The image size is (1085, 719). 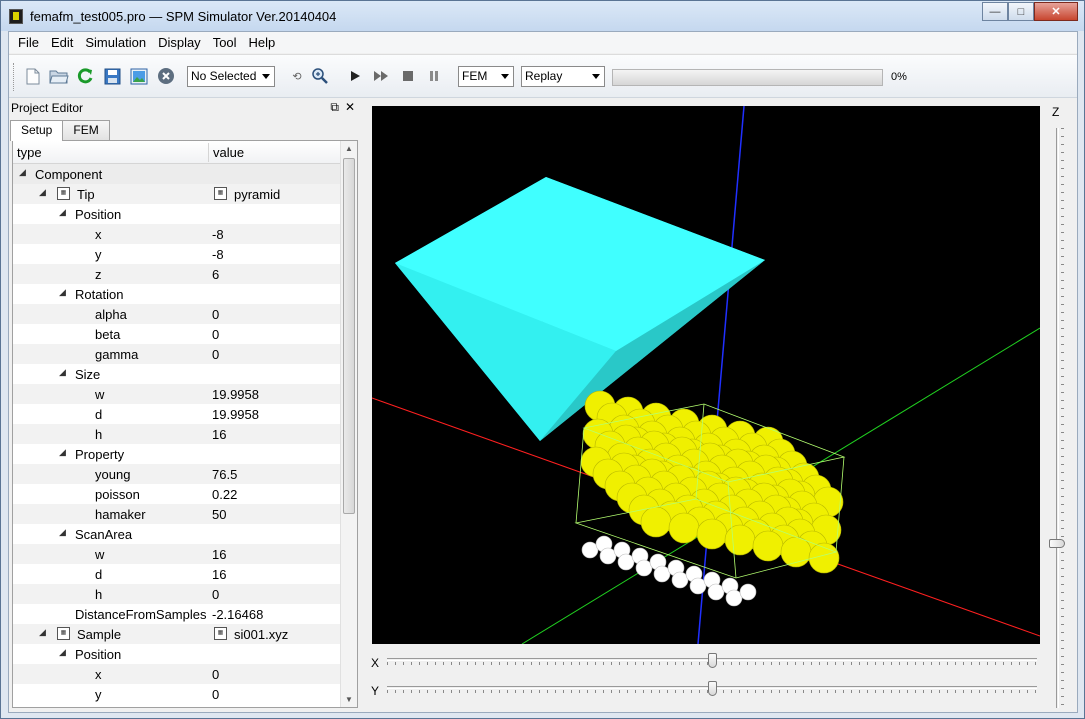 What do you see at coordinates (1057, 543) in the screenshot?
I see `z-slider-handle` at bounding box center [1057, 543].